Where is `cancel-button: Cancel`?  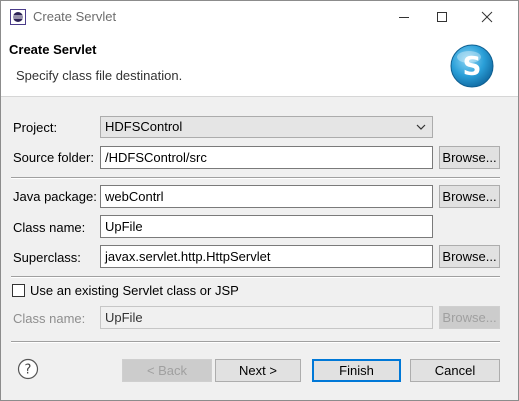
cancel-button: Cancel is located at coordinates (455, 370).